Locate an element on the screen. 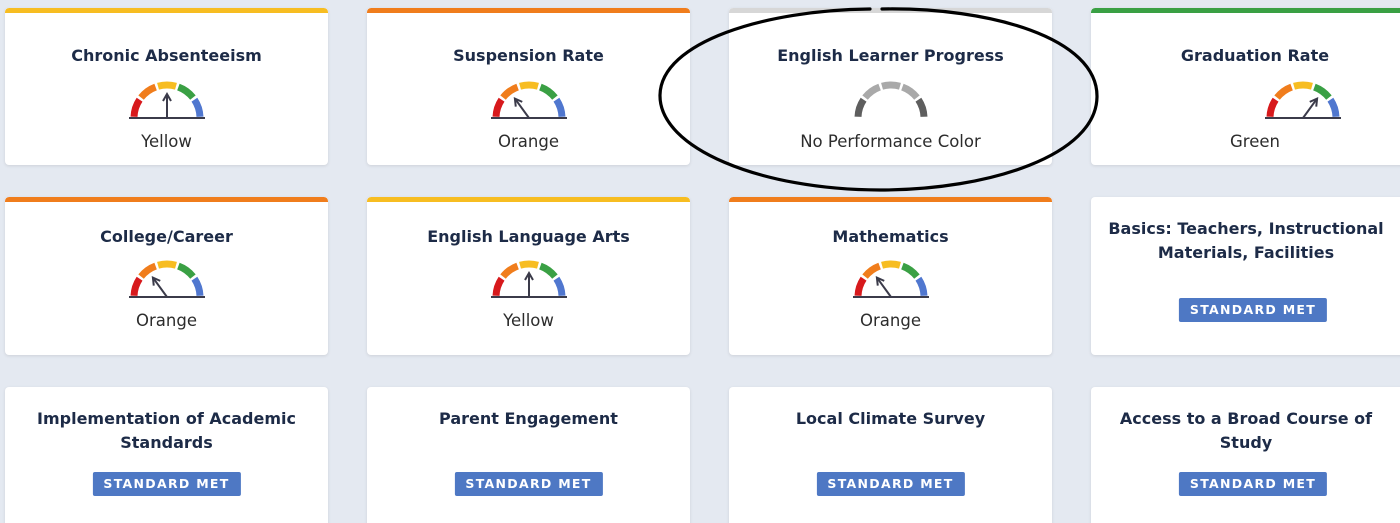  card-title-line2: Materials, Facilities is located at coordinates (1246, 252).